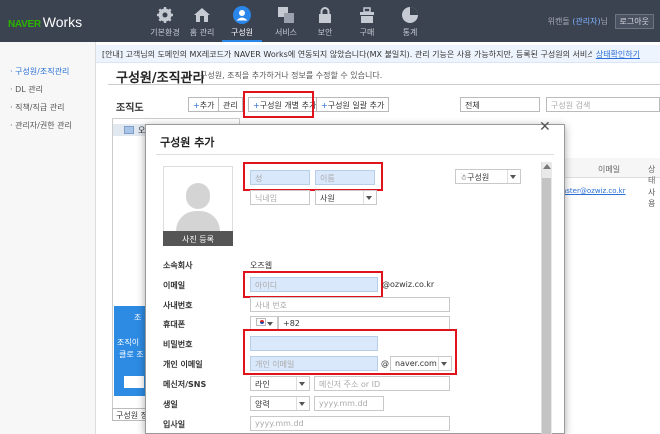  I want to click on nav-label: 서비스, so click(286, 32).